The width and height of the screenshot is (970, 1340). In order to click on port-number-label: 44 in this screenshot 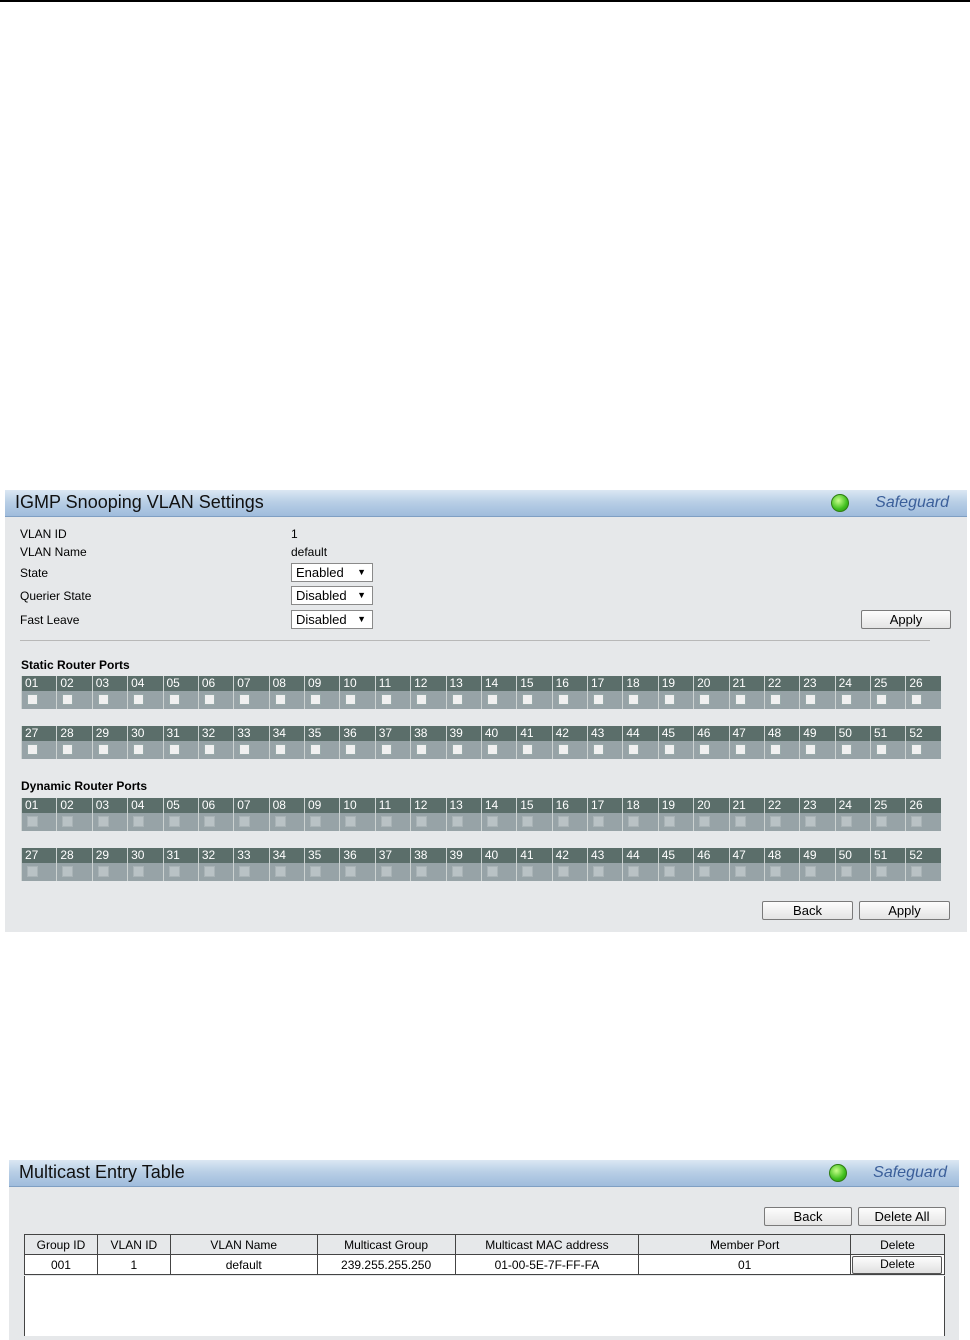, I will do `click(640, 855)`.